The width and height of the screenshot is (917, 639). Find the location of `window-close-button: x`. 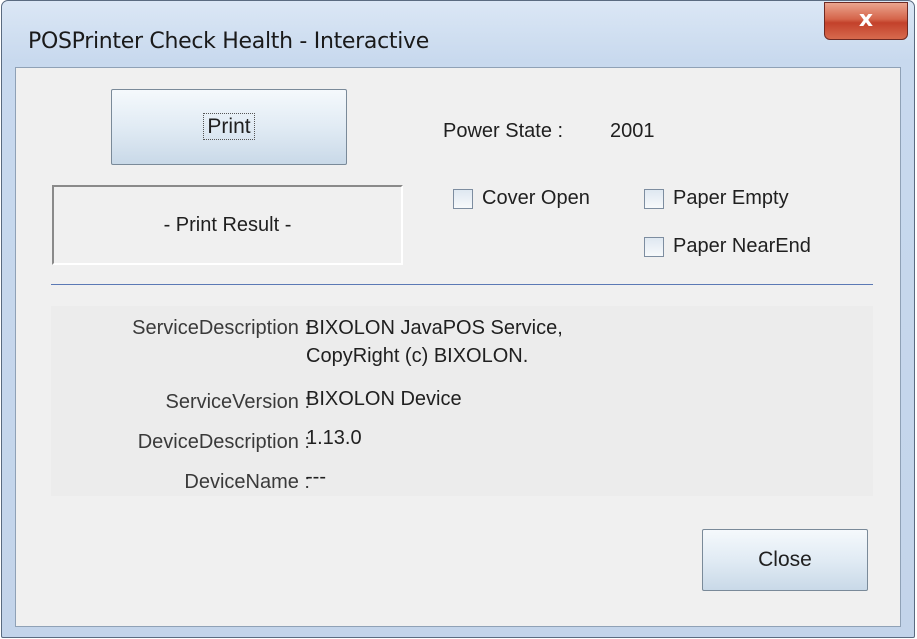

window-close-button: x is located at coordinates (866, 21).